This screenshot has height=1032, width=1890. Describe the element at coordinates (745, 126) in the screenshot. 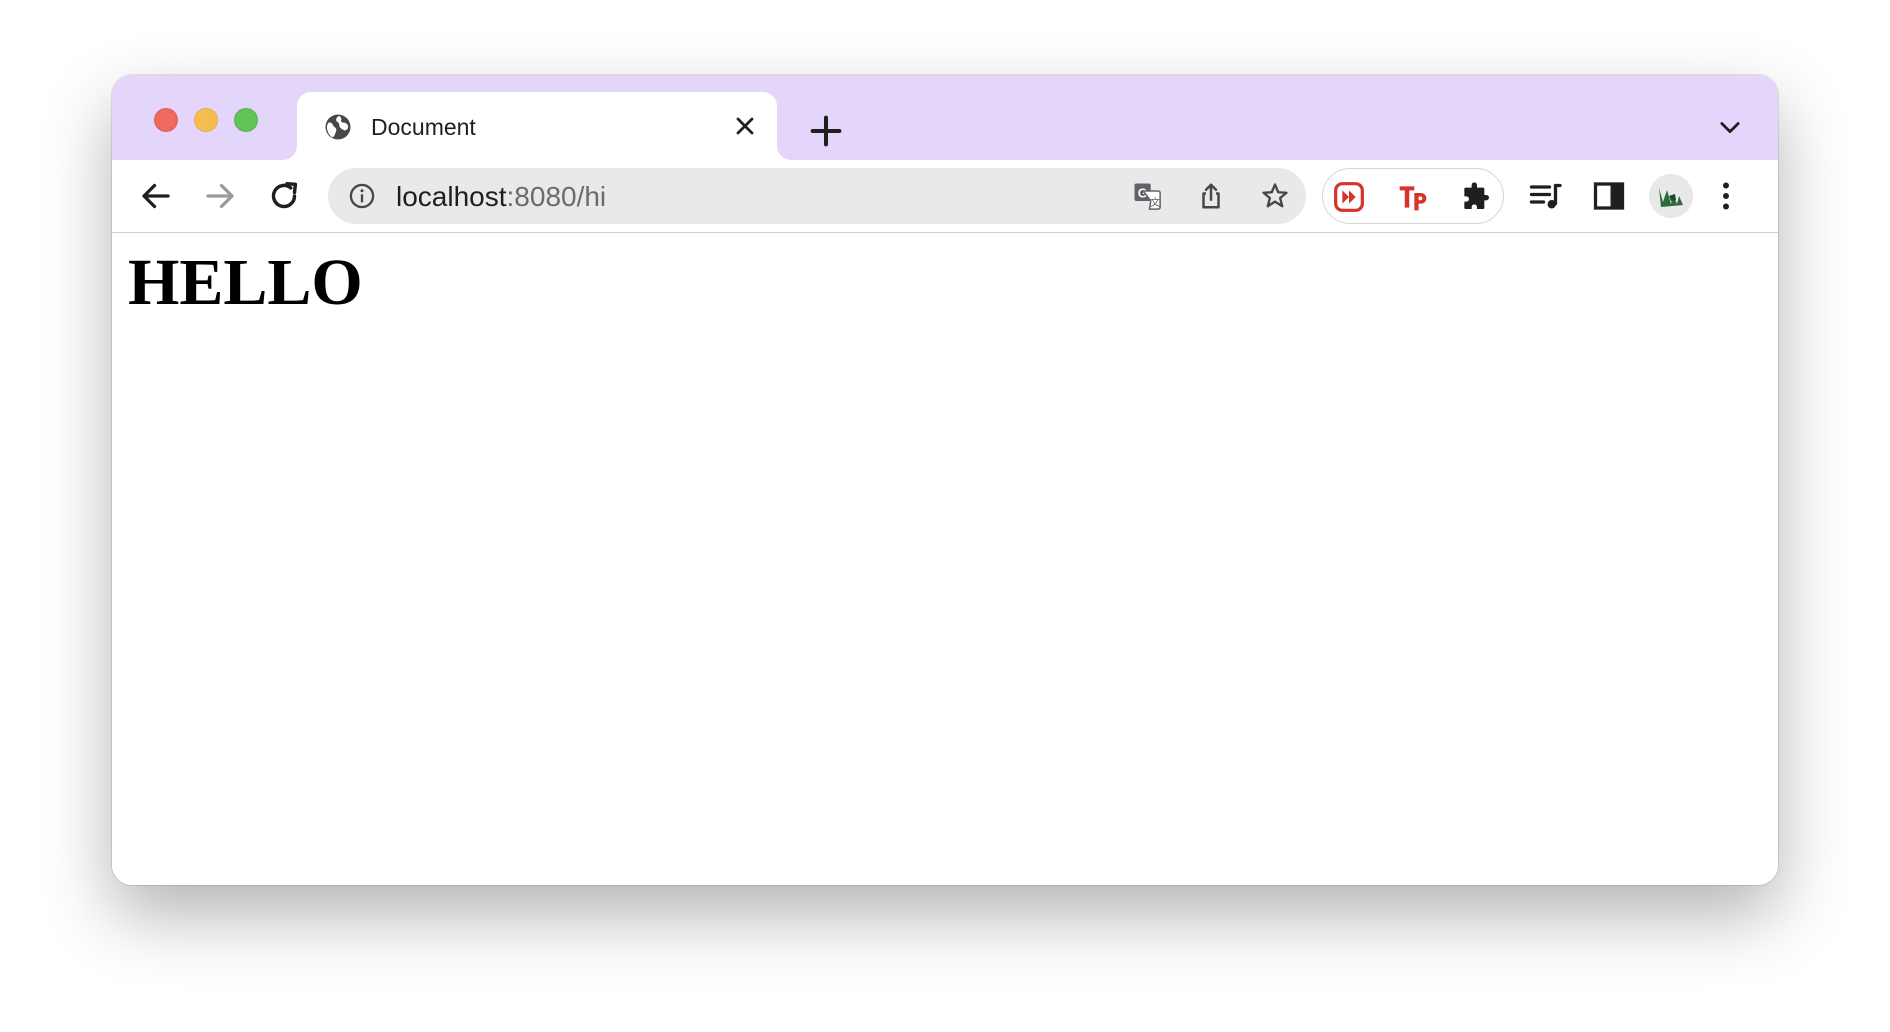

I see `close-icon` at that location.